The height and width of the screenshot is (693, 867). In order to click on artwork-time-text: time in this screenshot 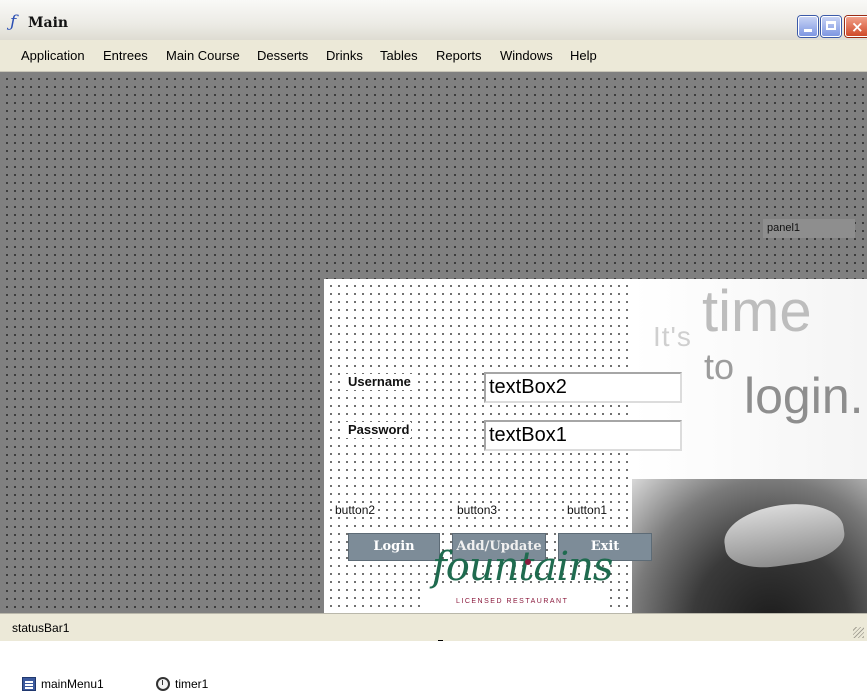, I will do `click(757, 311)`.